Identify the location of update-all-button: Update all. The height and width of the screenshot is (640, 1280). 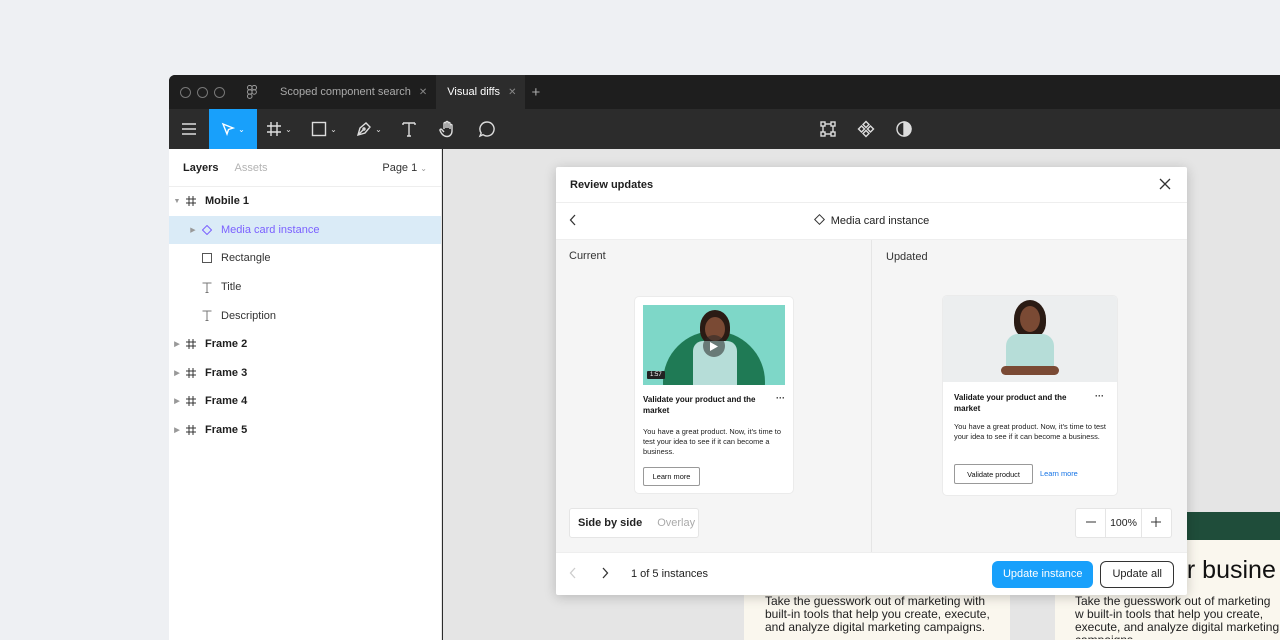
(1137, 574).